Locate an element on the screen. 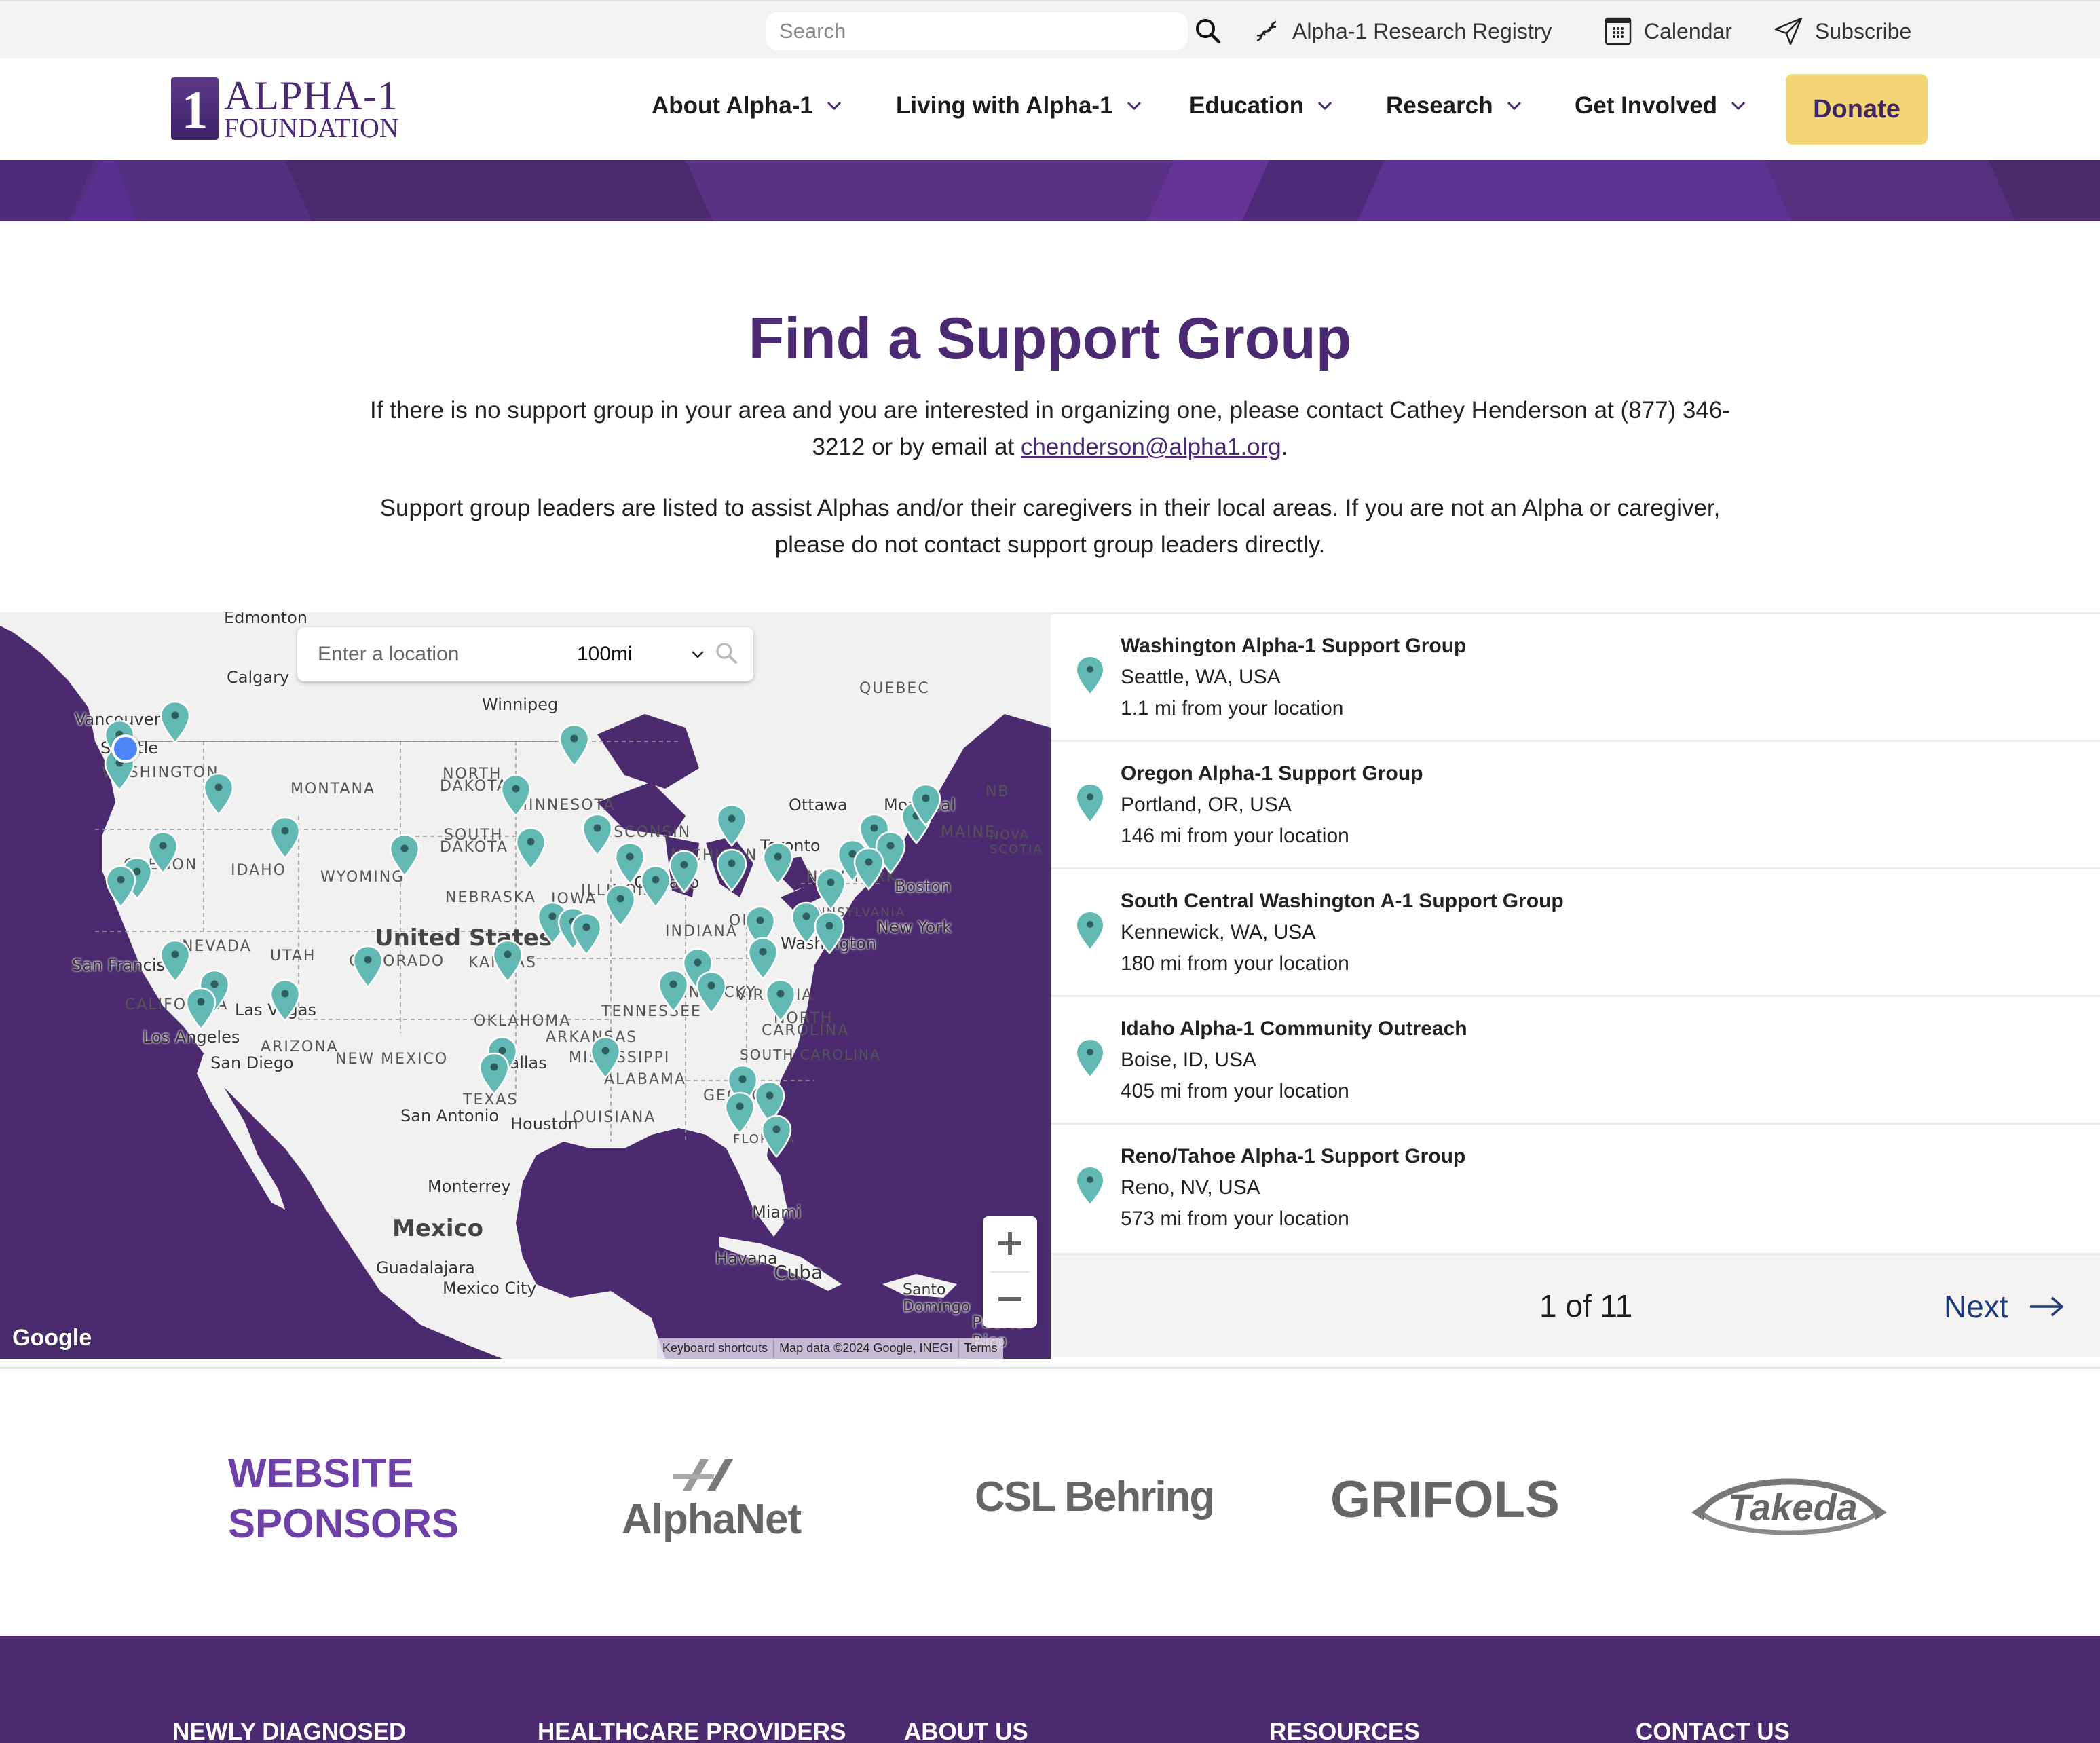  calendar-link: Calendar is located at coordinates (1668, 31).